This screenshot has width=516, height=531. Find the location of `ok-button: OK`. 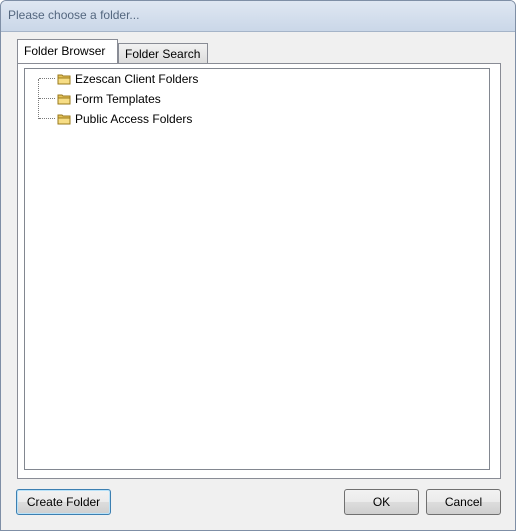

ok-button: OK is located at coordinates (381, 502).